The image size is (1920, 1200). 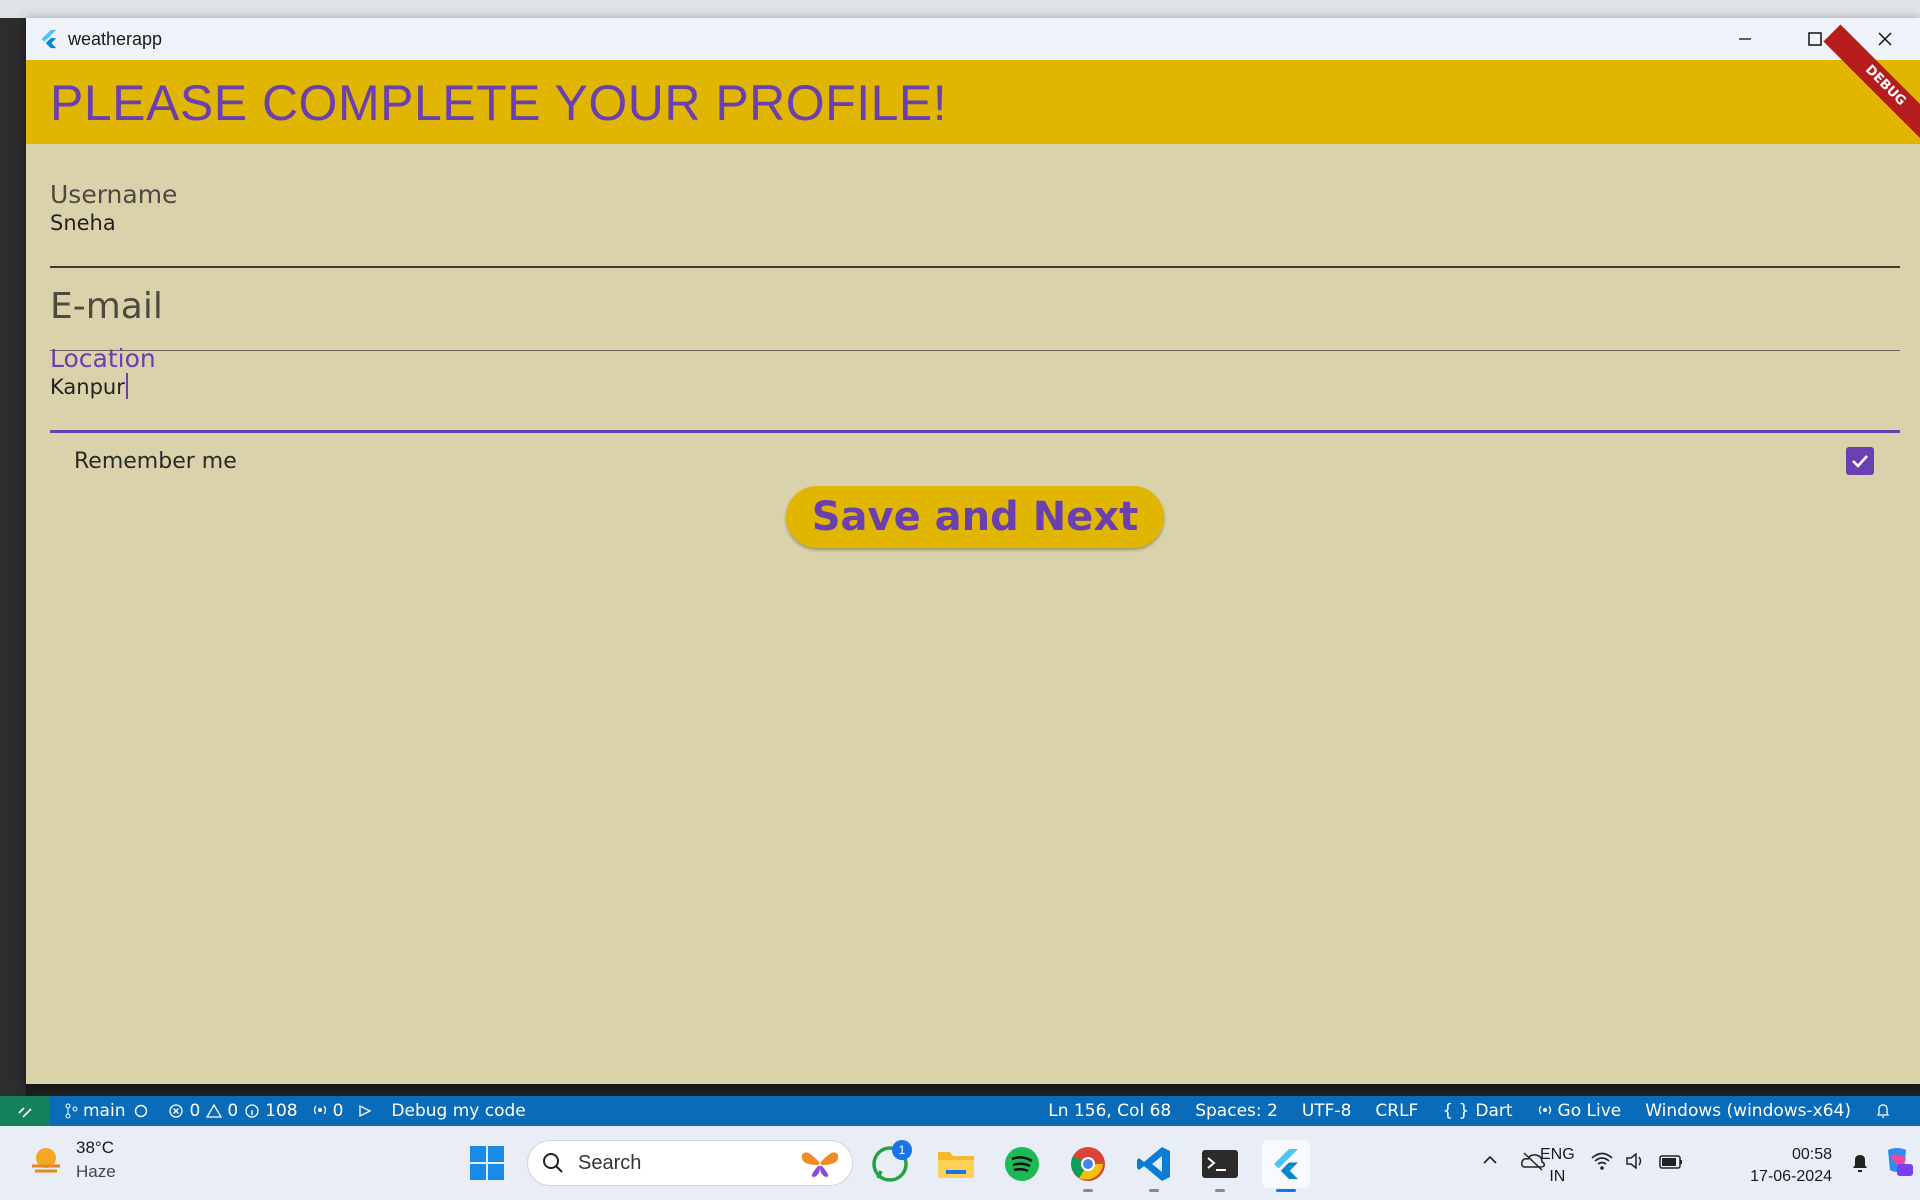 I want to click on username-label: Username, so click(x=114, y=194).